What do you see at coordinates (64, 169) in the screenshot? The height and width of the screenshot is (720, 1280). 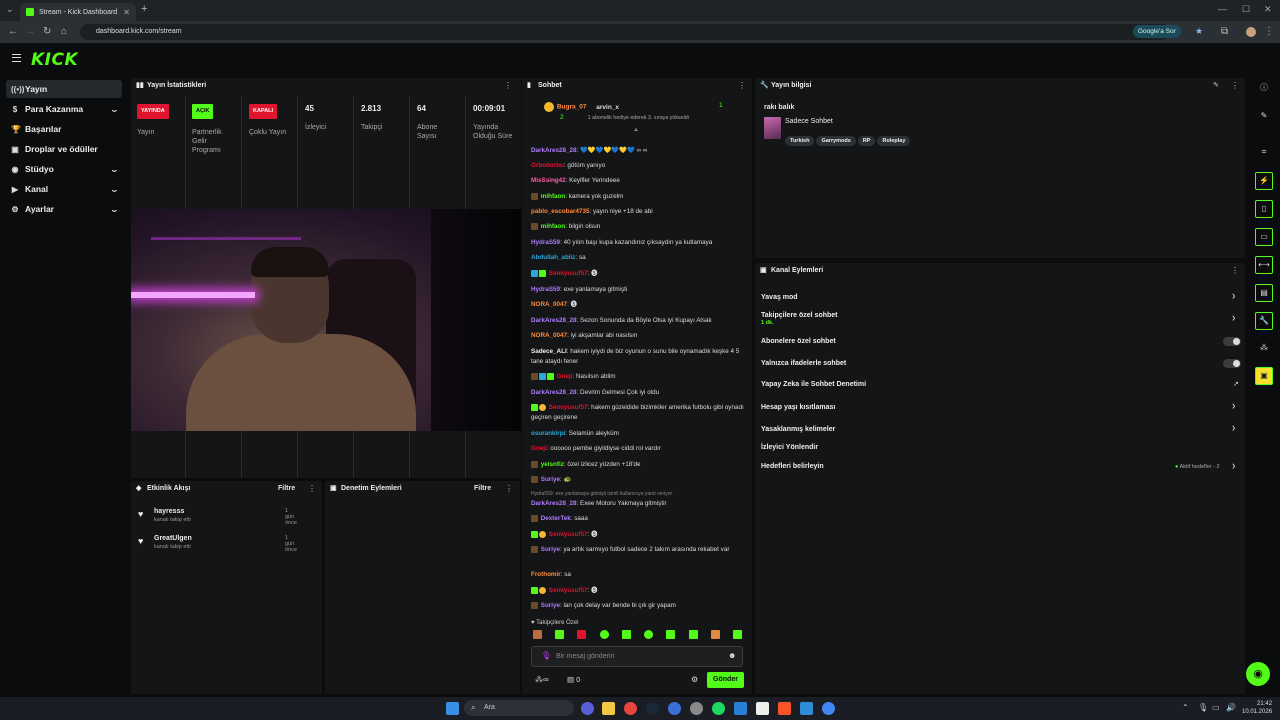 I see `sidebar-item-studyo: ◉ Stüdyo ⌄` at bounding box center [64, 169].